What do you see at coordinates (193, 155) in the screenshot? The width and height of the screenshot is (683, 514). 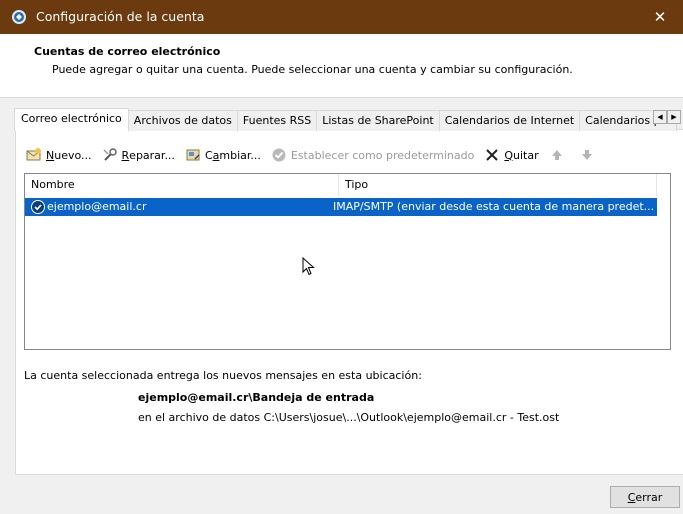 I see `change-icon` at bounding box center [193, 155].